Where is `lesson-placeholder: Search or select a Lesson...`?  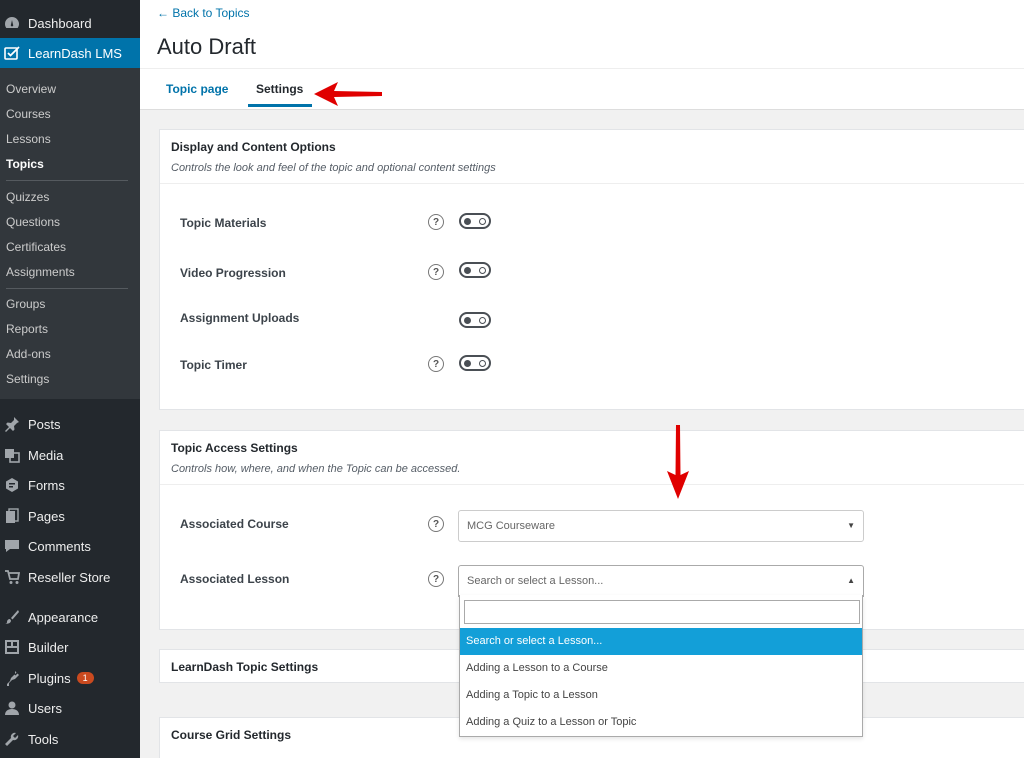 lesson-placeholder: Search or select a Lesson... is located at coordinates (535, 581).